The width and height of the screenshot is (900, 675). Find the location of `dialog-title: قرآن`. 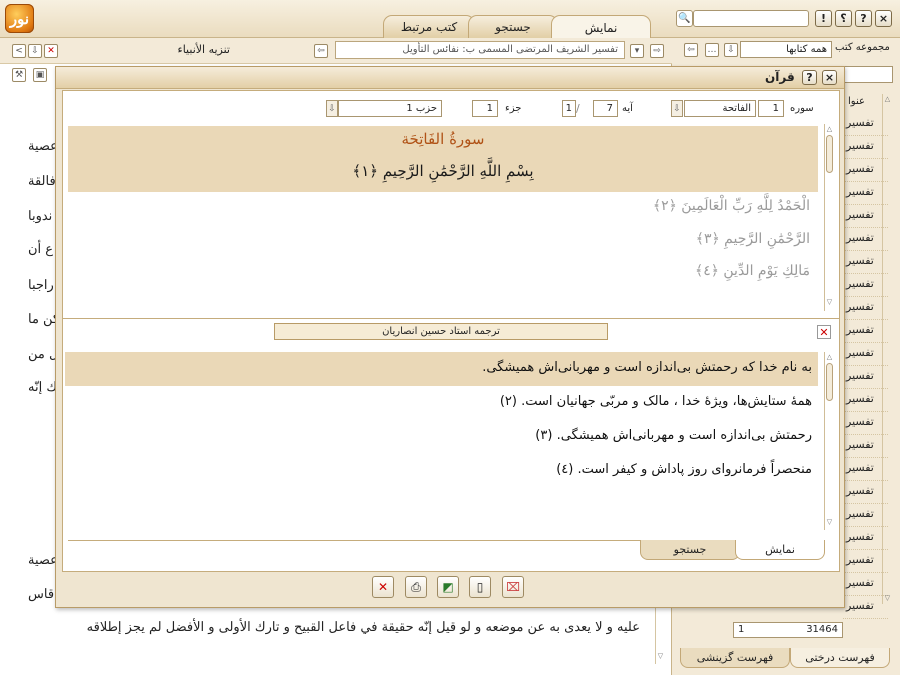

dialog-title: قرآن is located at coordinates (780, 77).